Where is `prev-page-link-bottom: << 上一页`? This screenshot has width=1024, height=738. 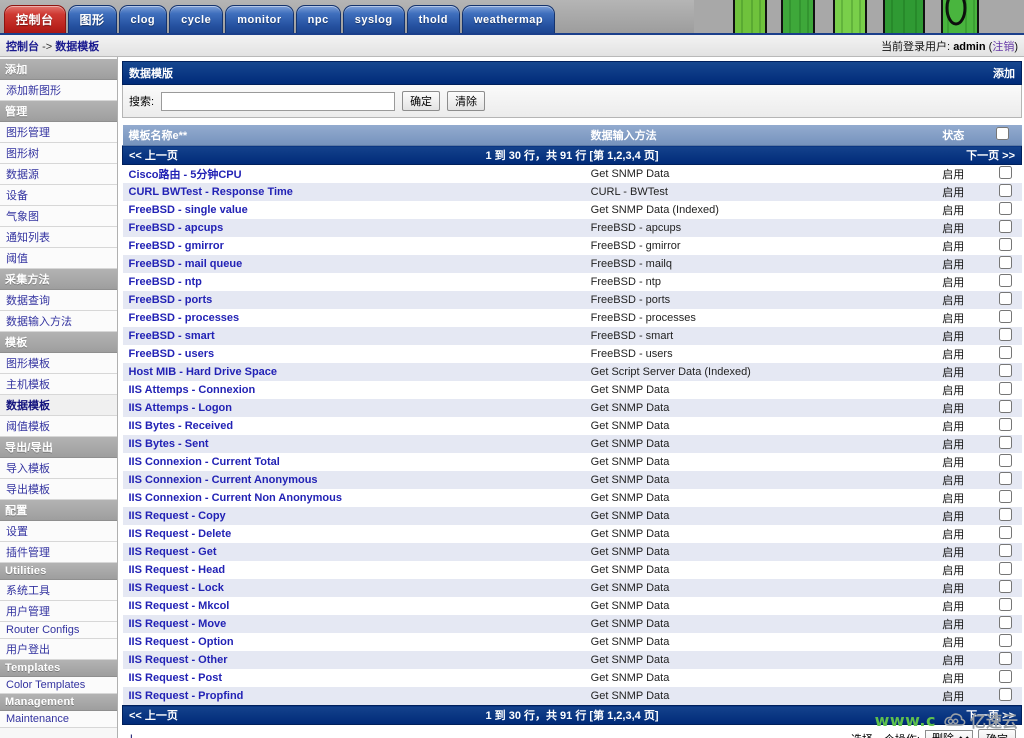 prev-page-link-bottom: << 上一页 is located at coordinates (153, 715).